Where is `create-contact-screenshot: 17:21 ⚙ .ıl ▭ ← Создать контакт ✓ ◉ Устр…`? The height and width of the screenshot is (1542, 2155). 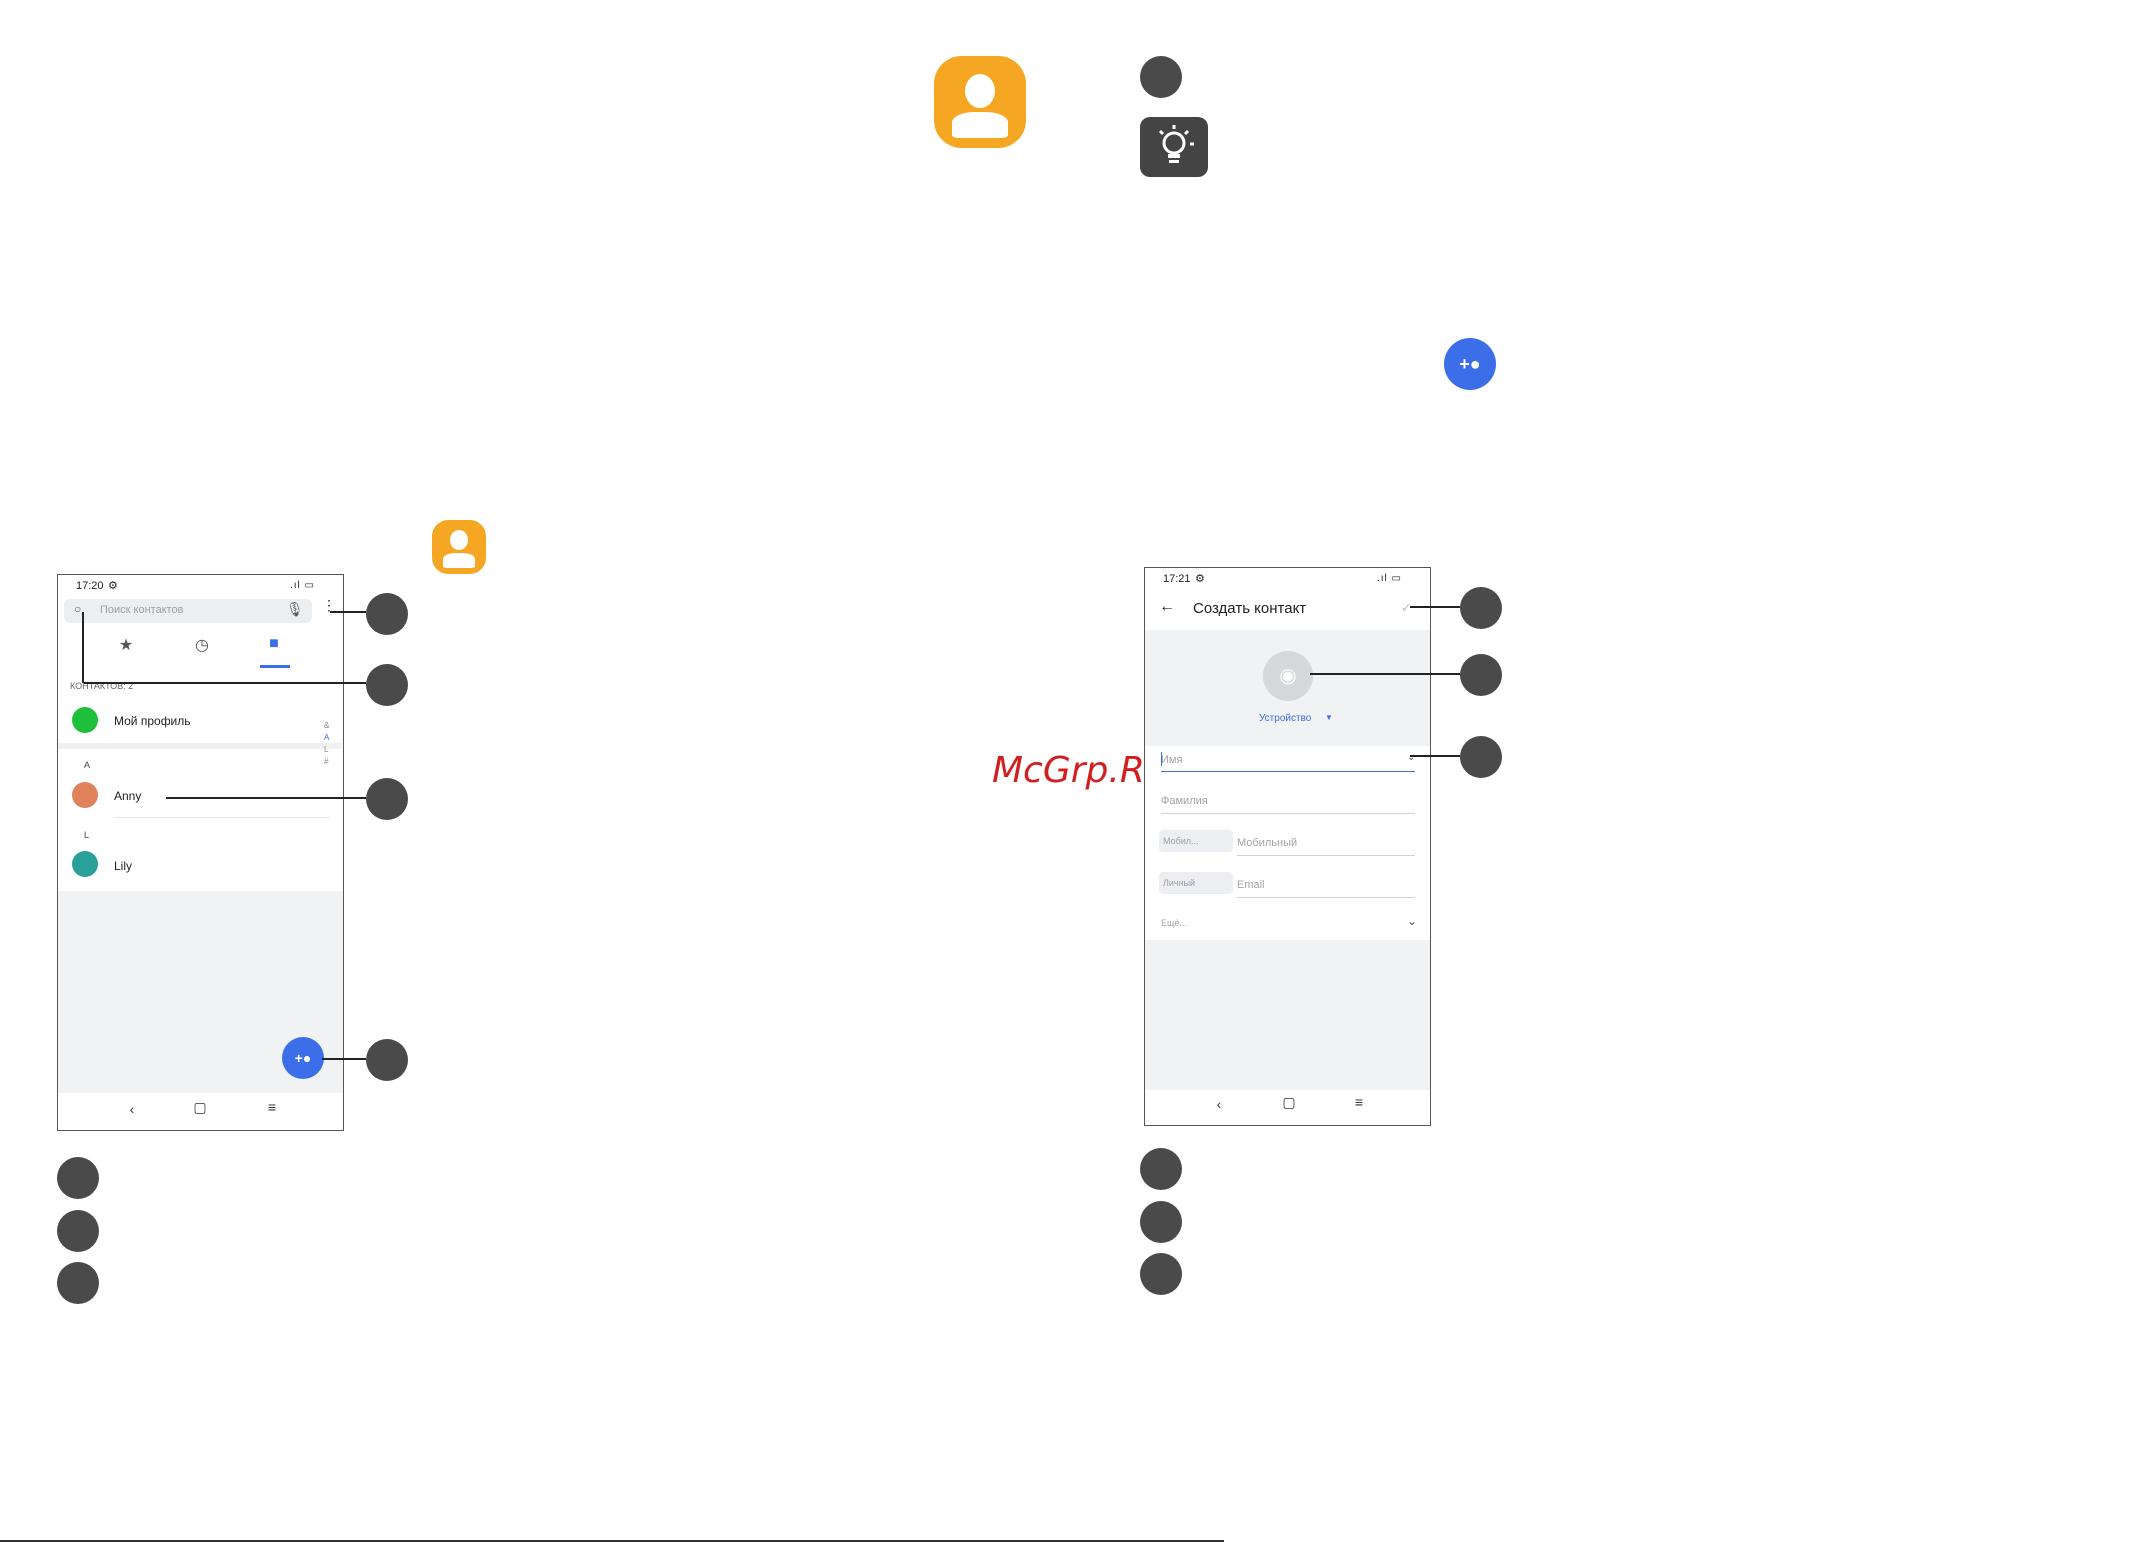
create-contact-screenshot: 17:21 ⚙ .ıl ▭ ← Создать контакт ✓ ◉ Устр… is located at coordinates (1287, 846).